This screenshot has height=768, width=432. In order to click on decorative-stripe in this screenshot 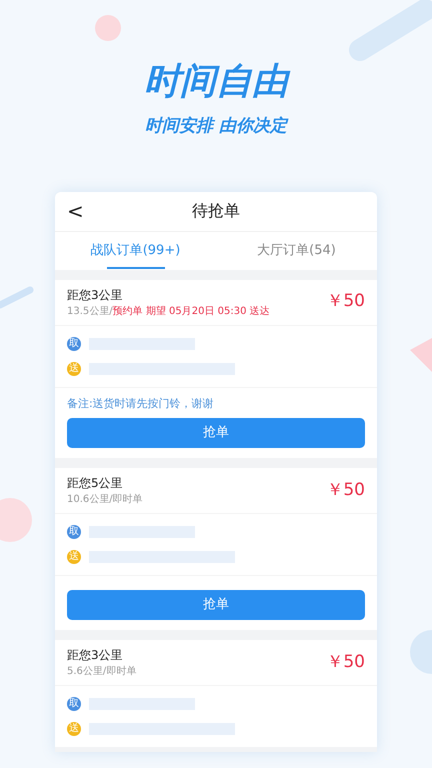, I will do `click(17, 297)`.